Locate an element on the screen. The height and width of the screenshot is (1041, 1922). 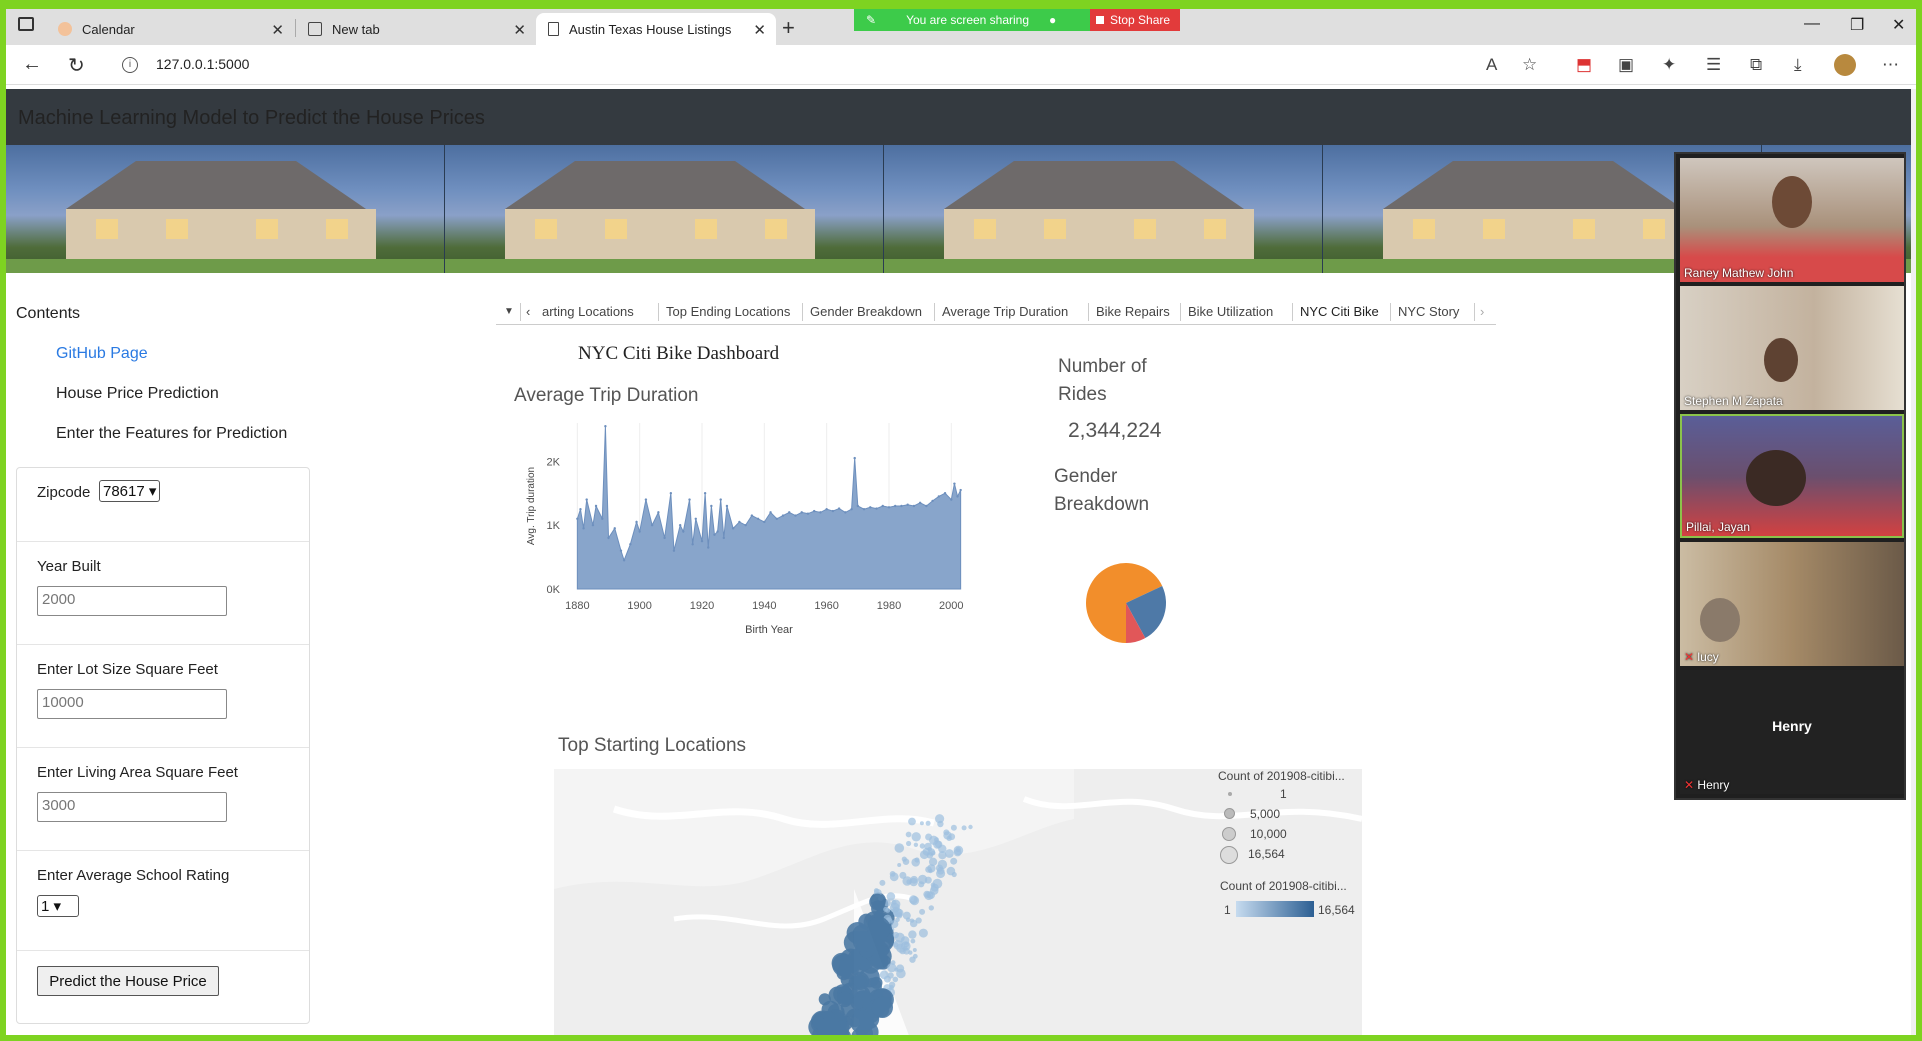
profile-avatar is located at coordinates (1845, 65).